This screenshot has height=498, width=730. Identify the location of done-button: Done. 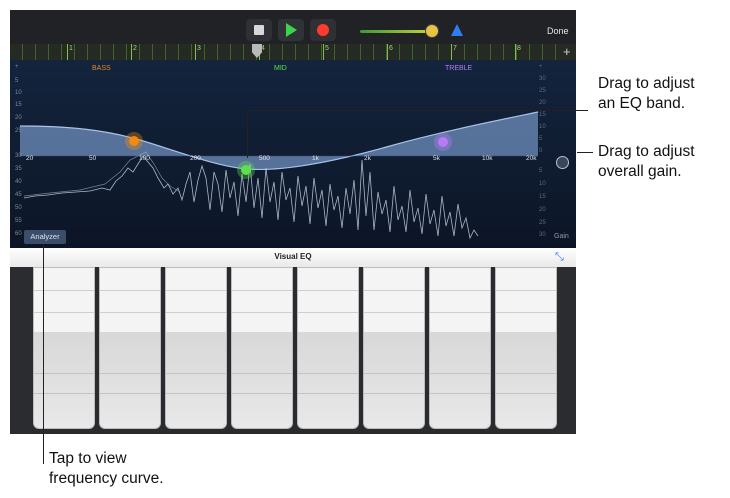
(558, 31).